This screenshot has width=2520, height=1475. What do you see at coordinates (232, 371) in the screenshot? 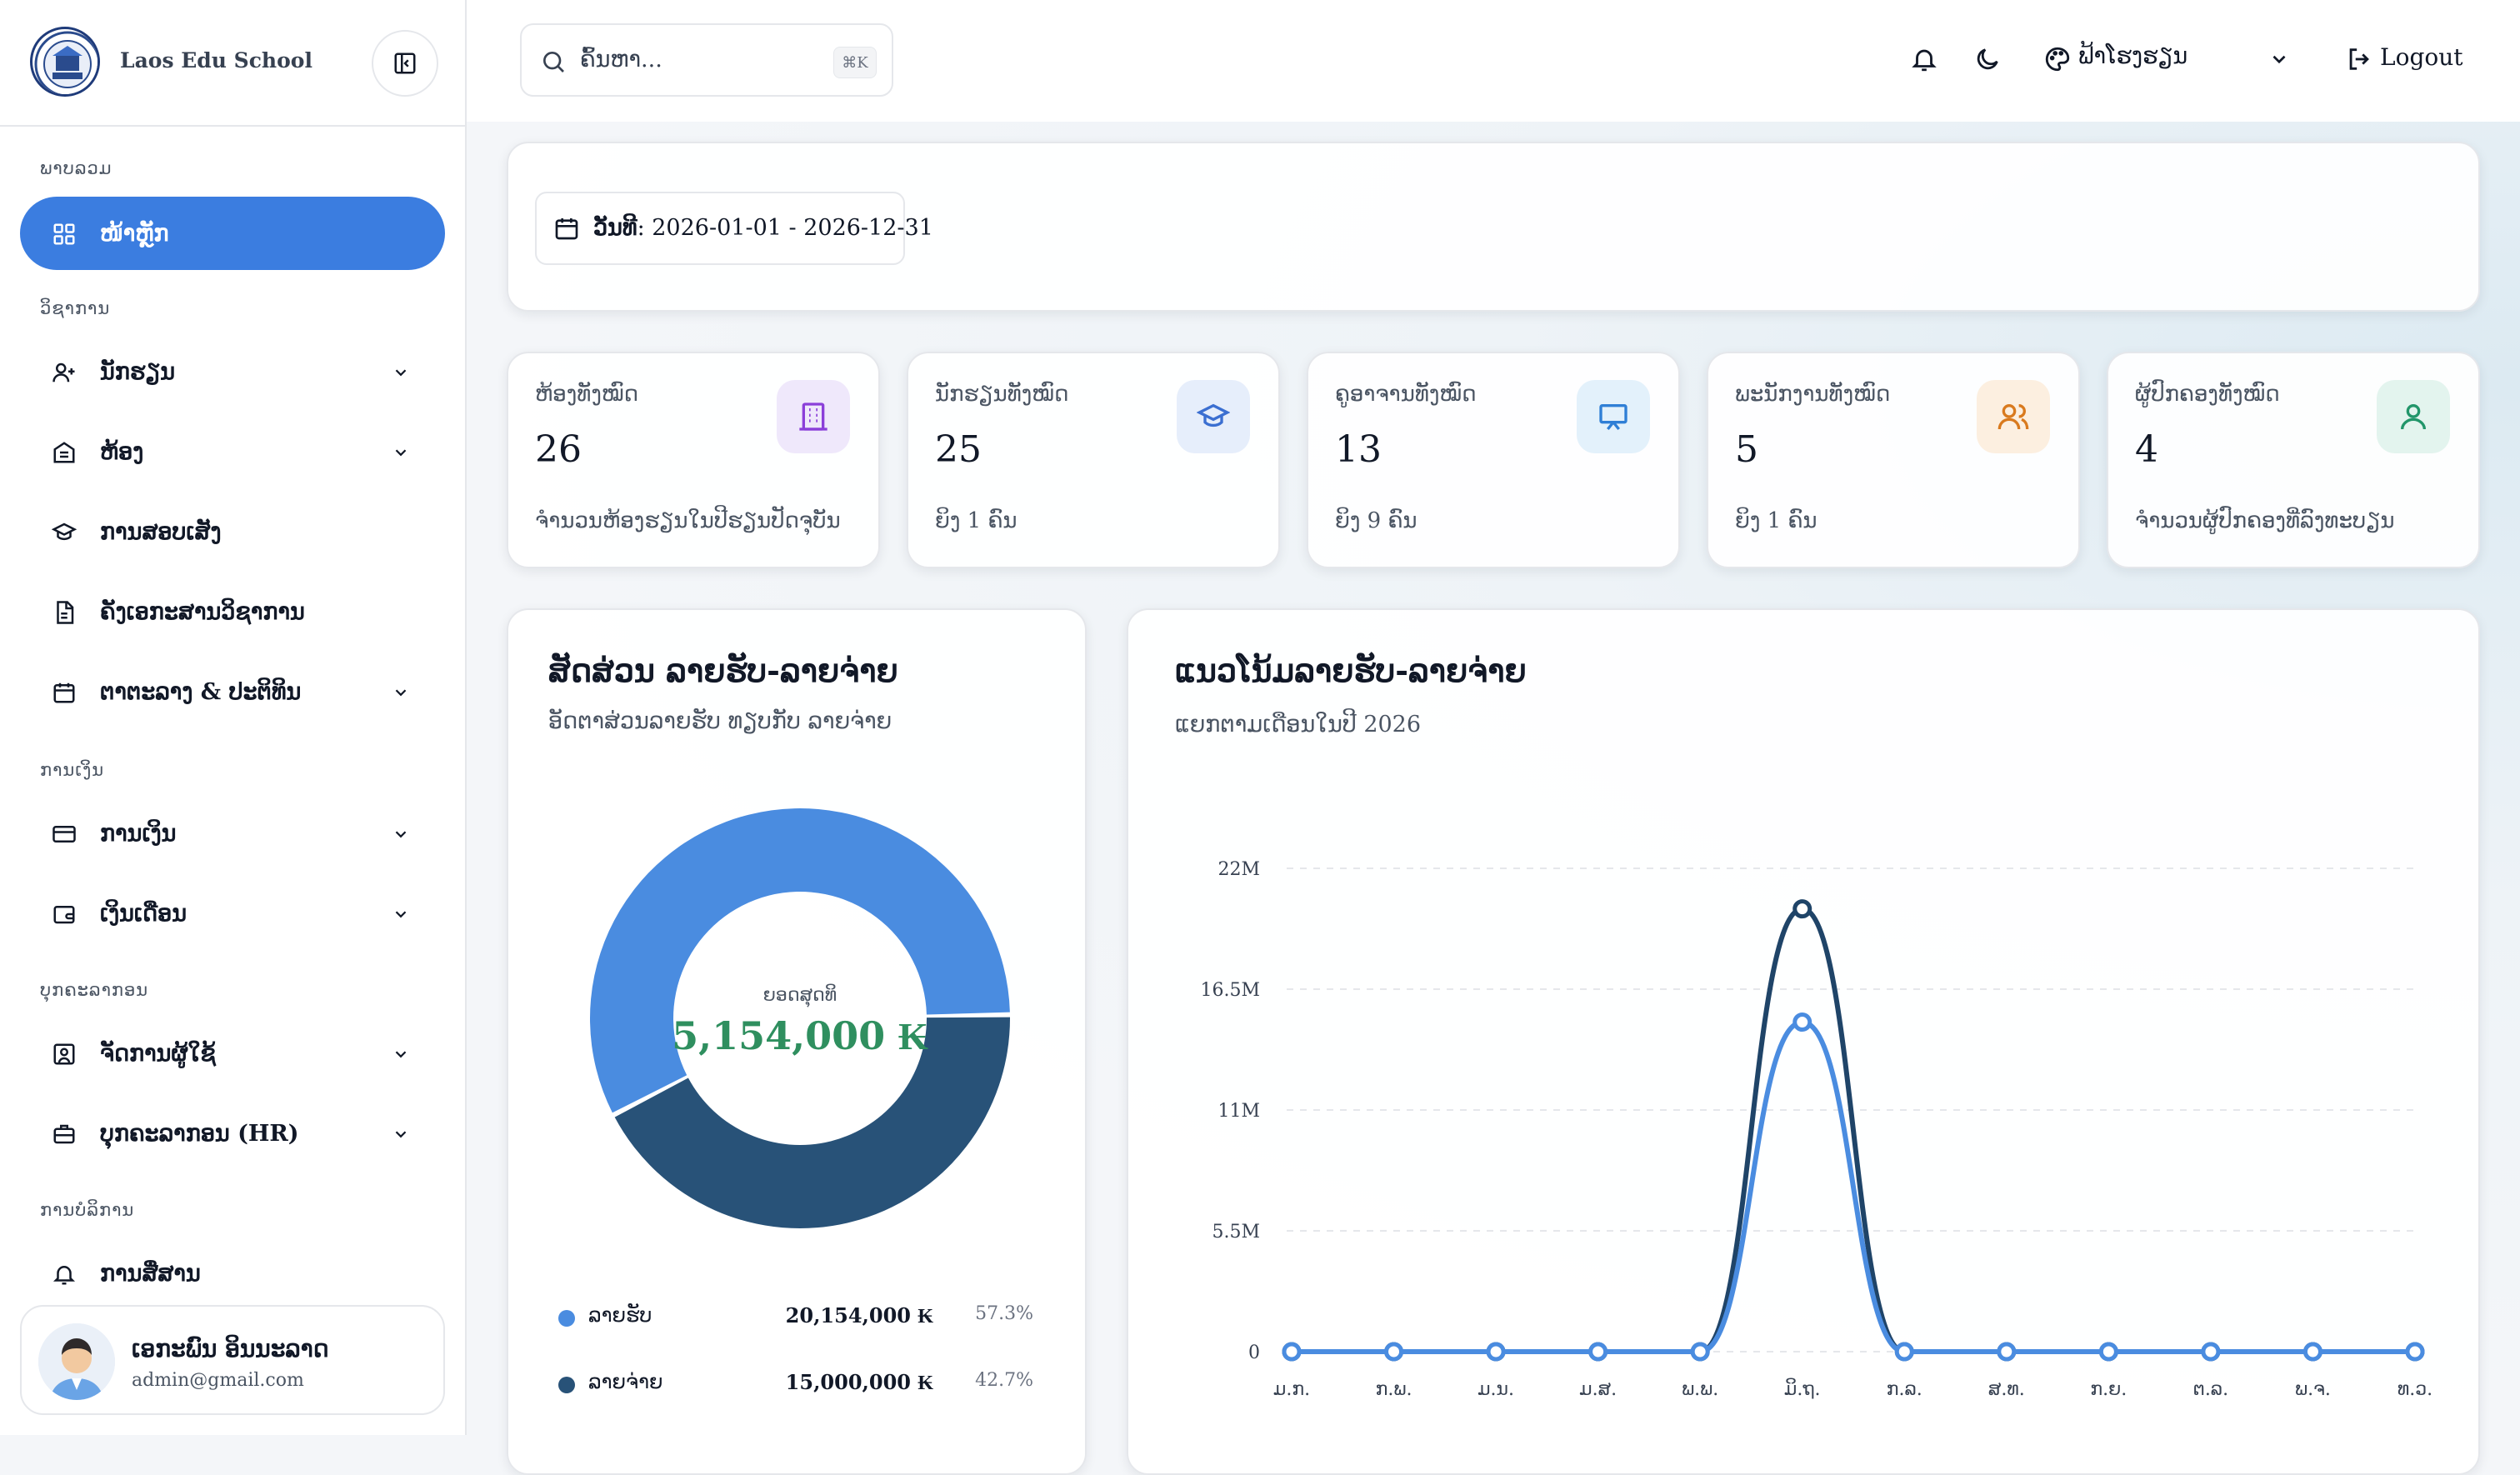
I see `sidebar-item-students: ນັກຮຽນ` at bounding box center [232, 371].